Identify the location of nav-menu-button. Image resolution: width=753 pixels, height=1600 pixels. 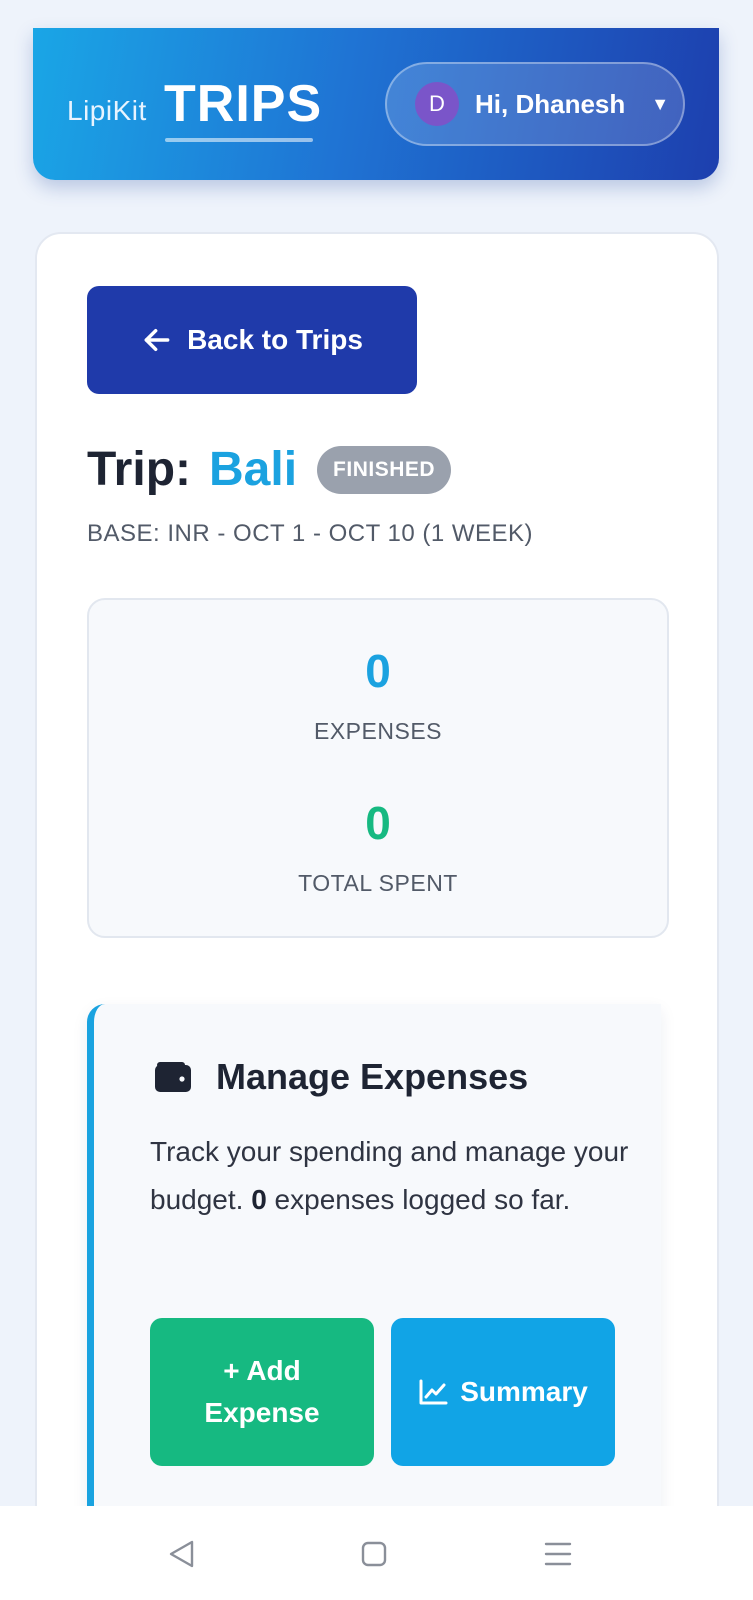
(558, 1554).